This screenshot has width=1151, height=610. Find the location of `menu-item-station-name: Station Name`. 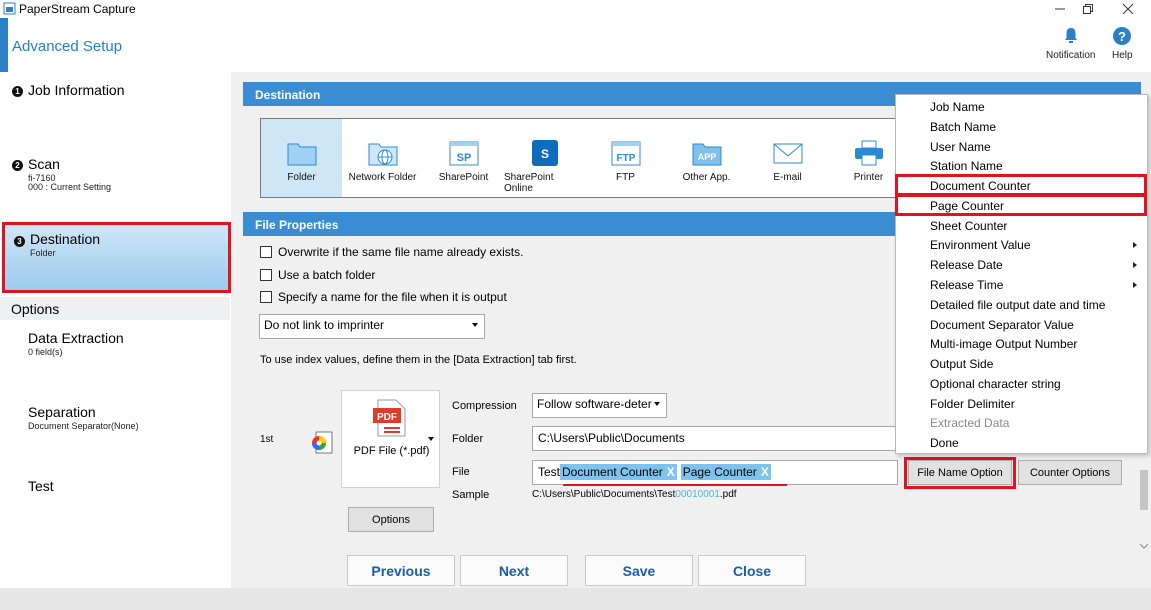

menu-item-station-name: Station Name is located at coordinates (966, 166).